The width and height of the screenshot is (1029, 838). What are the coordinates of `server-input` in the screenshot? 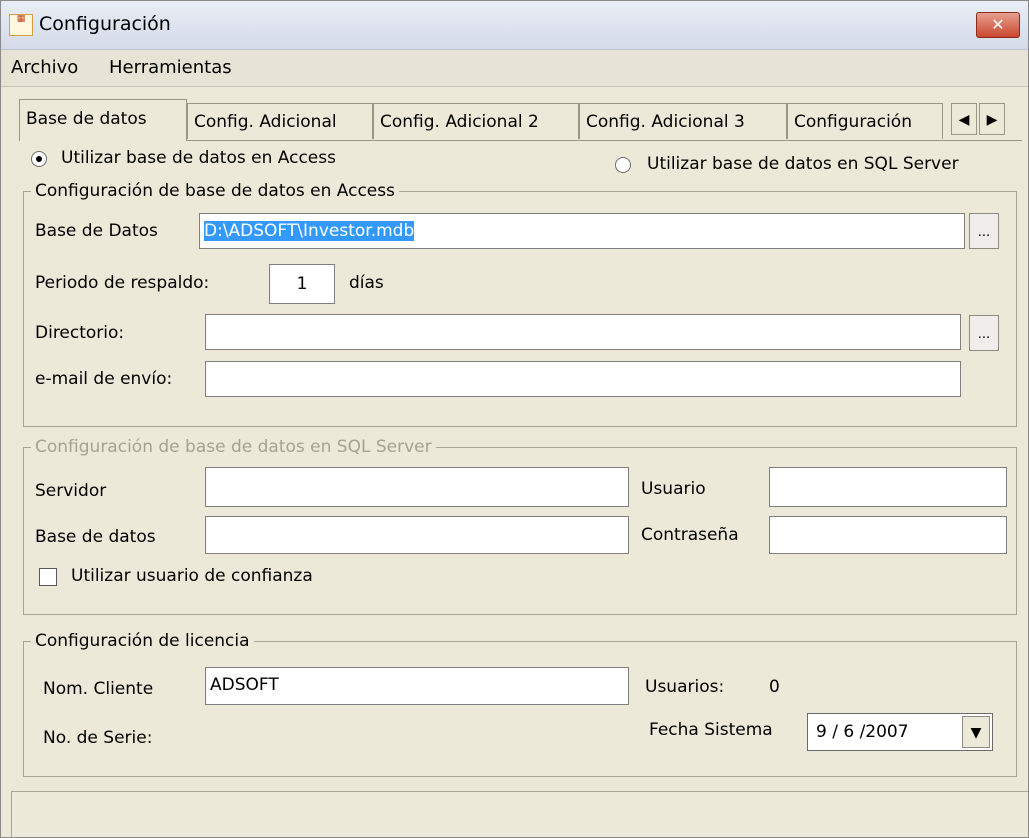 It's located at (417, 487).